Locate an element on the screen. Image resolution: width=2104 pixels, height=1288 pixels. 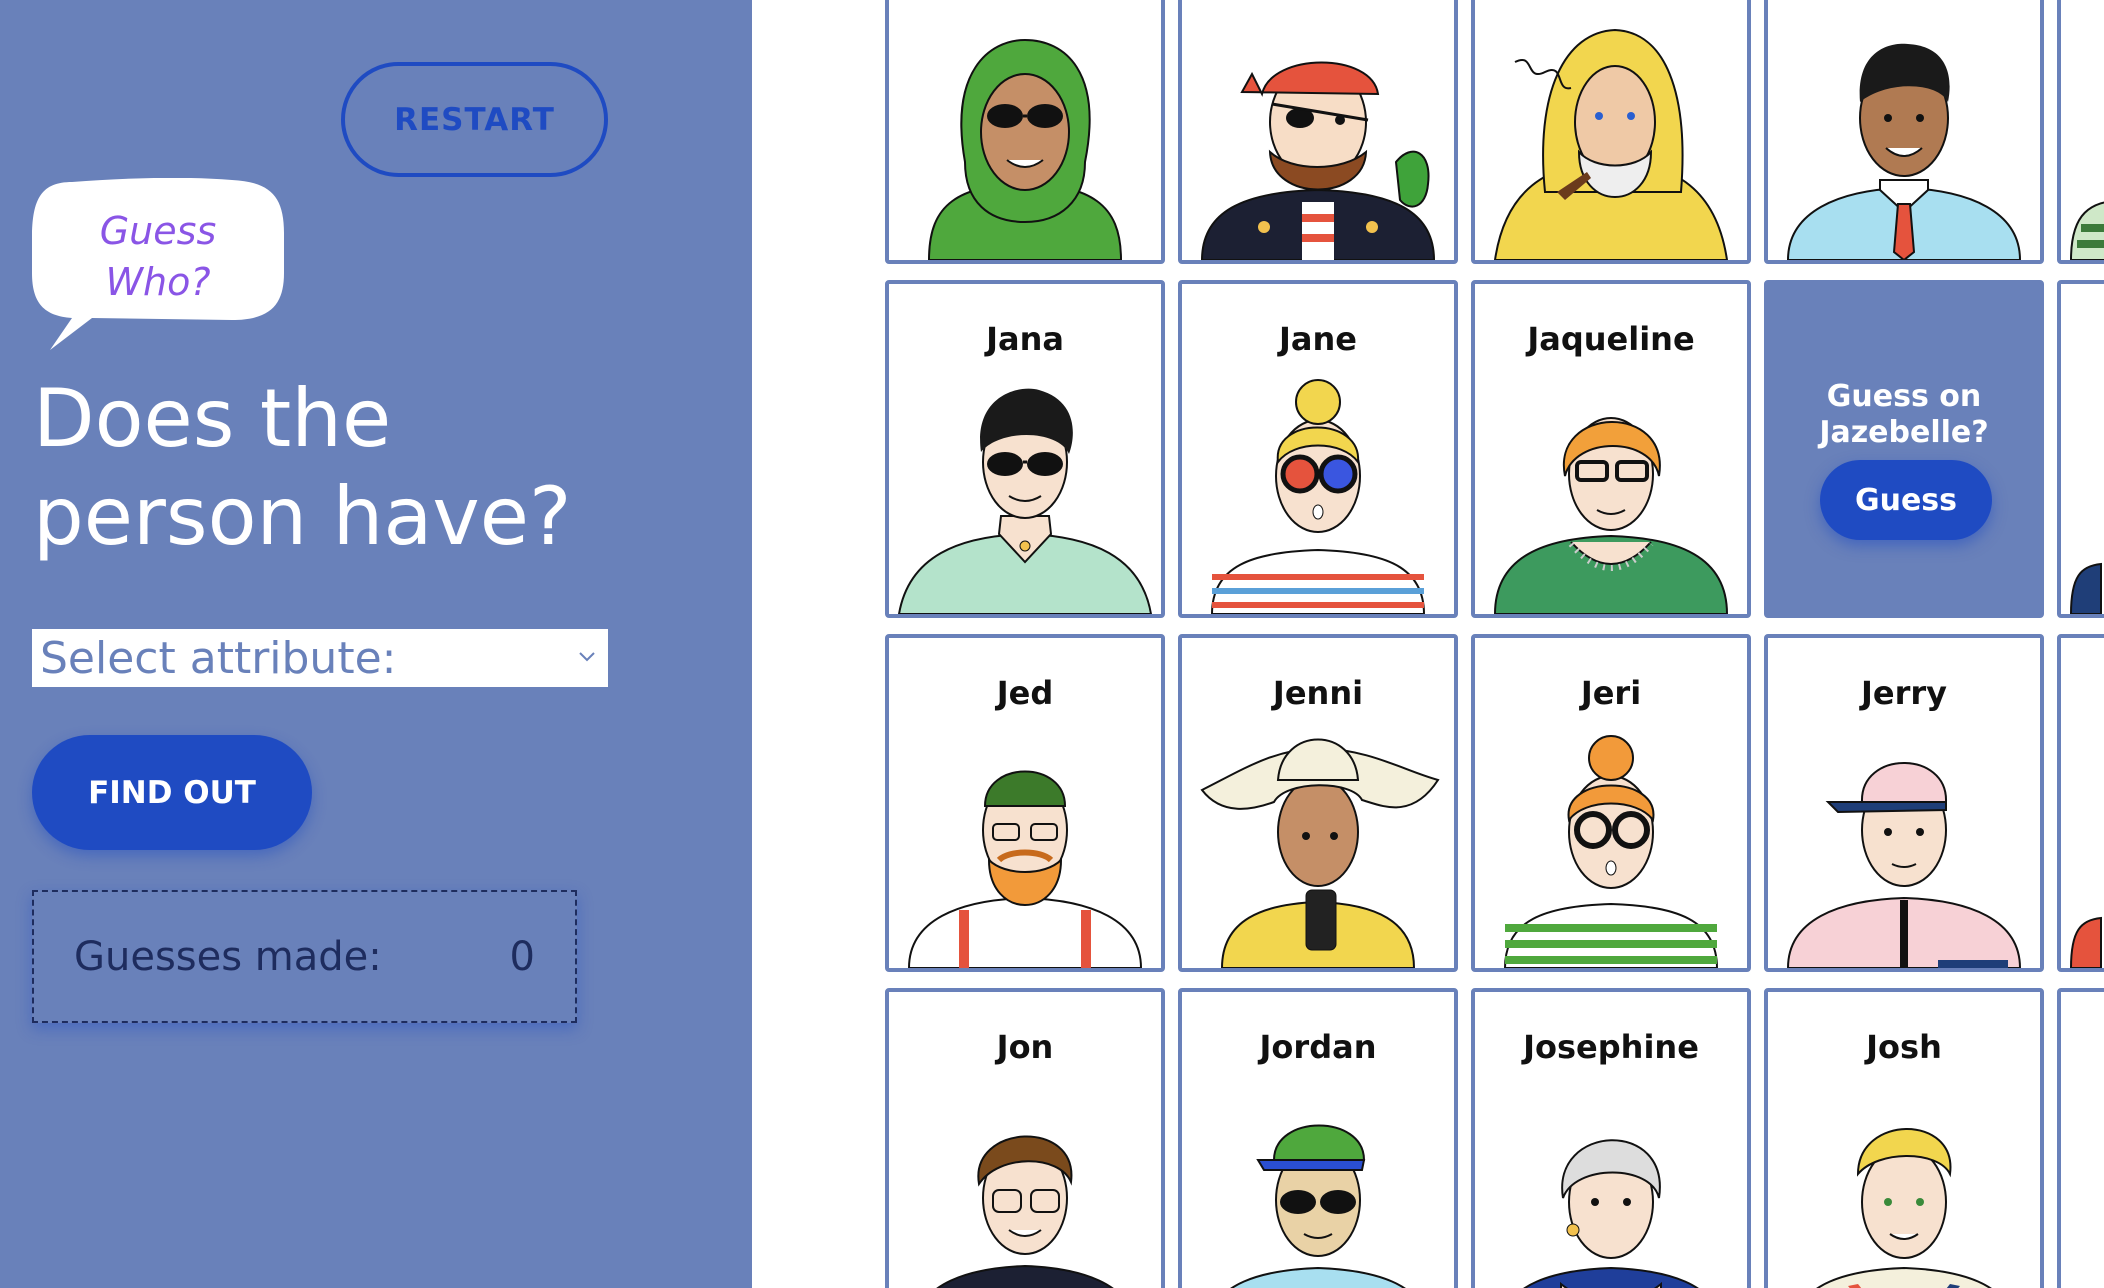
character-name: Jordan is located at coordinates (1318, 1047).